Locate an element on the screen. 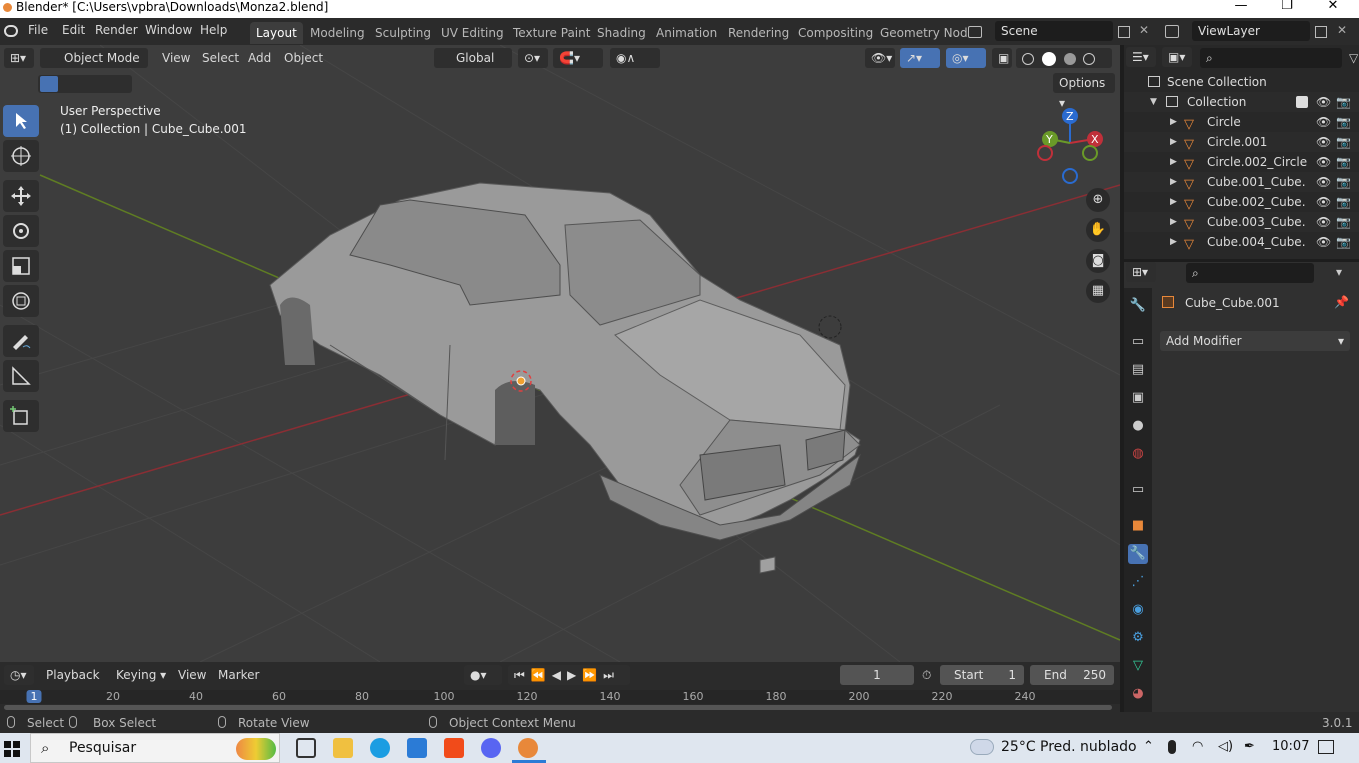  view-layer-selector: ViewLayer is located at coordinates (1251, 31).